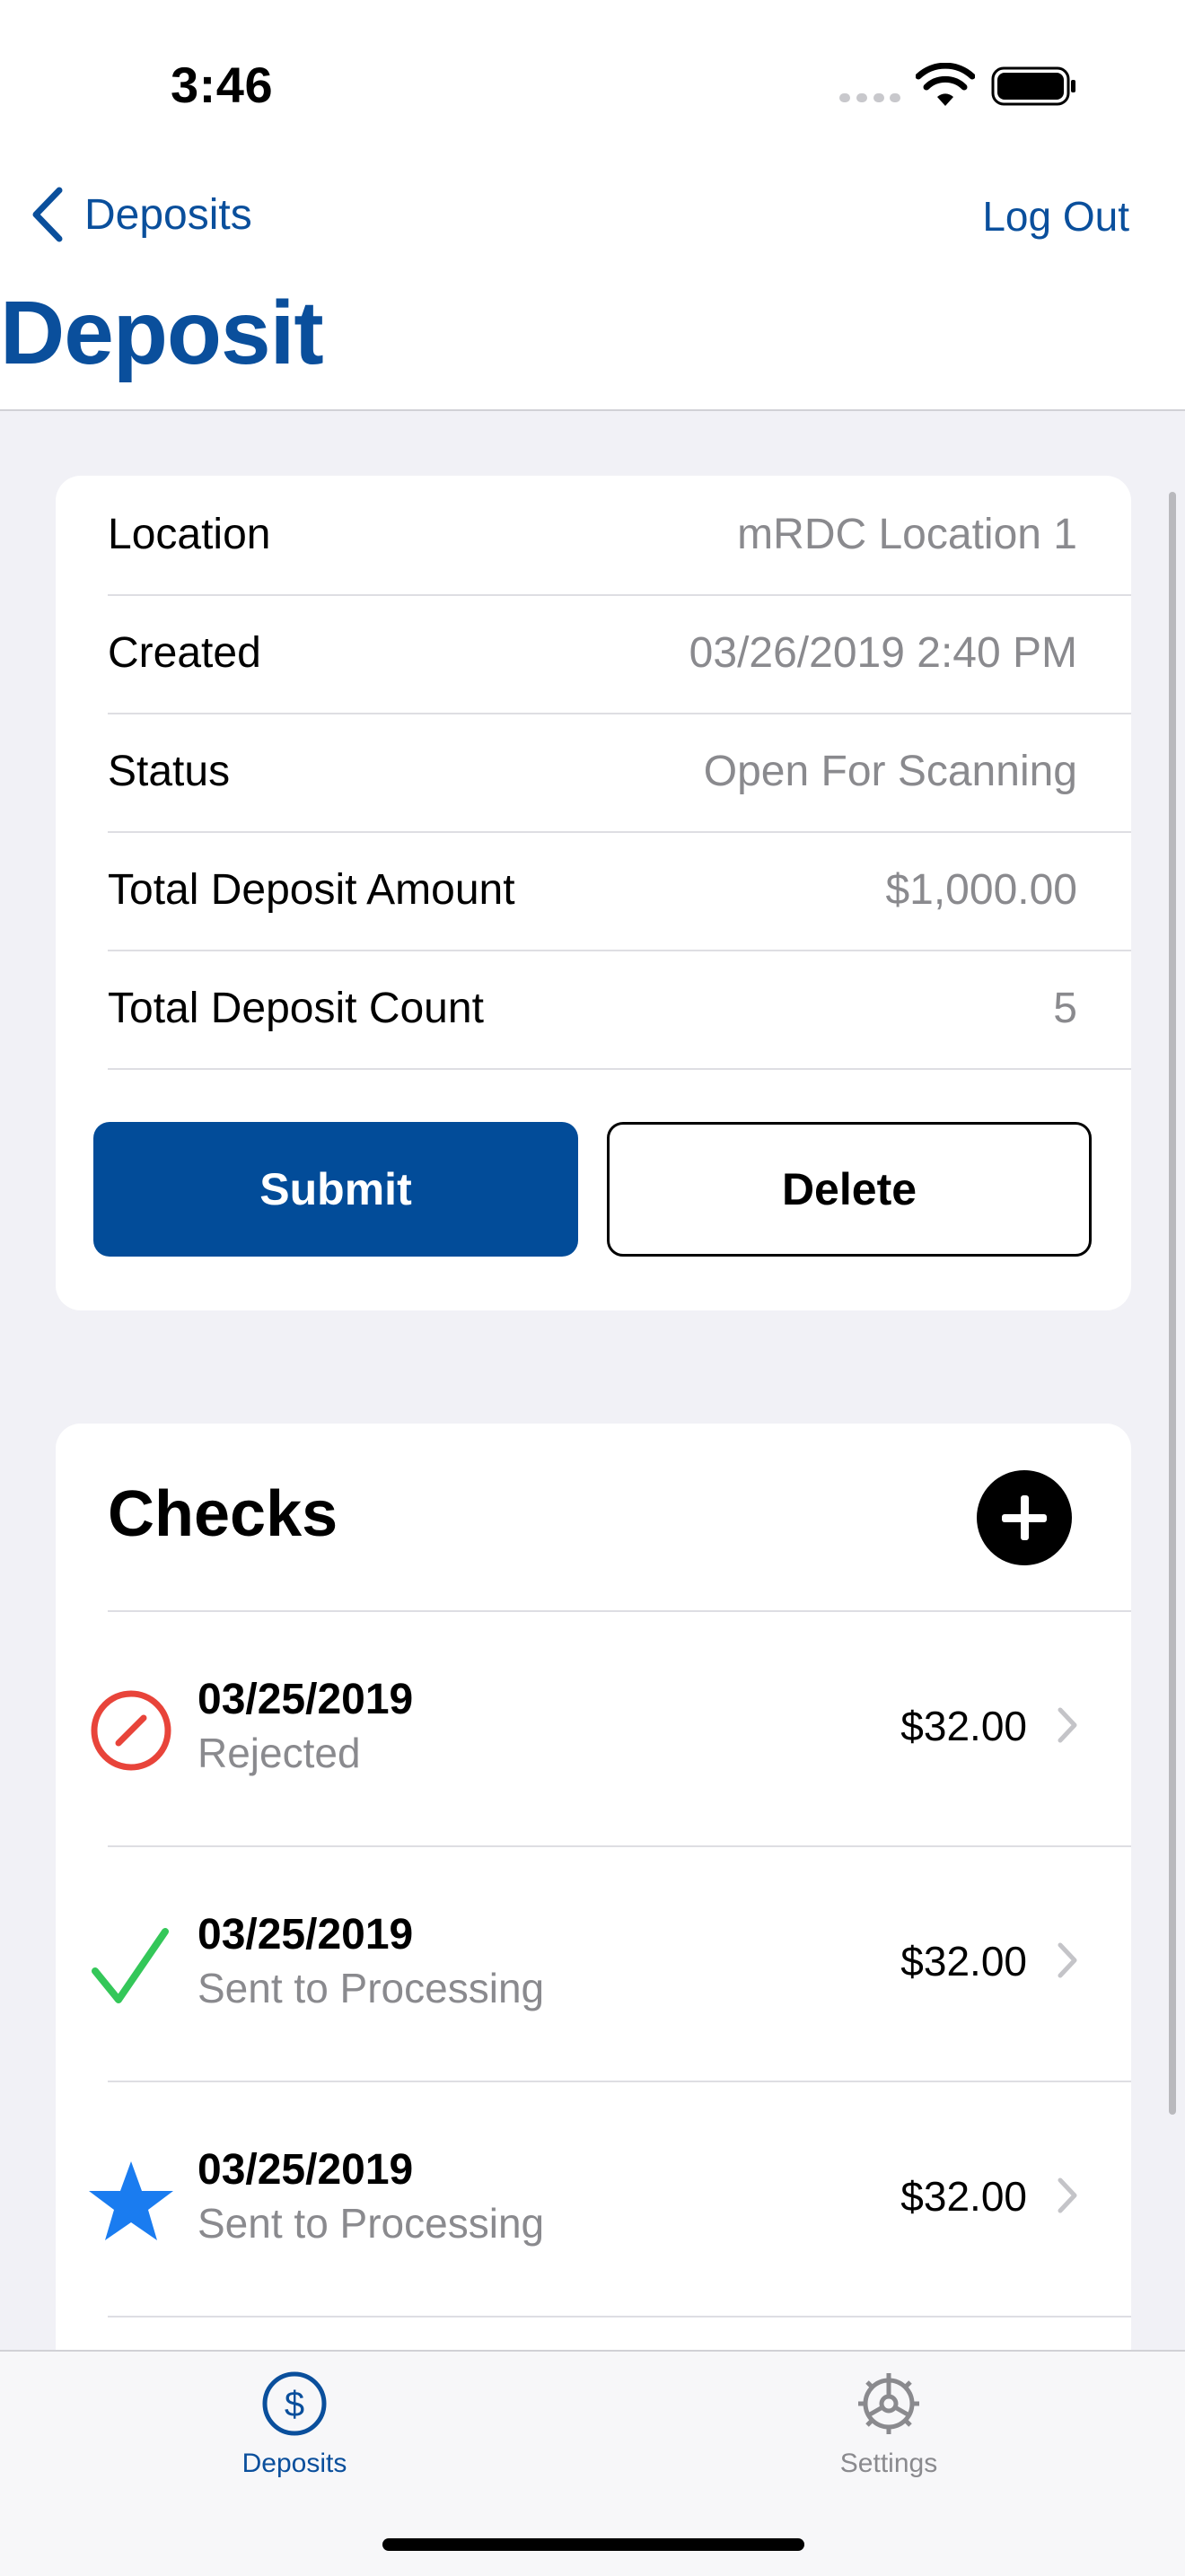  I want to click on status-time: 3:46, so click(222, 85).